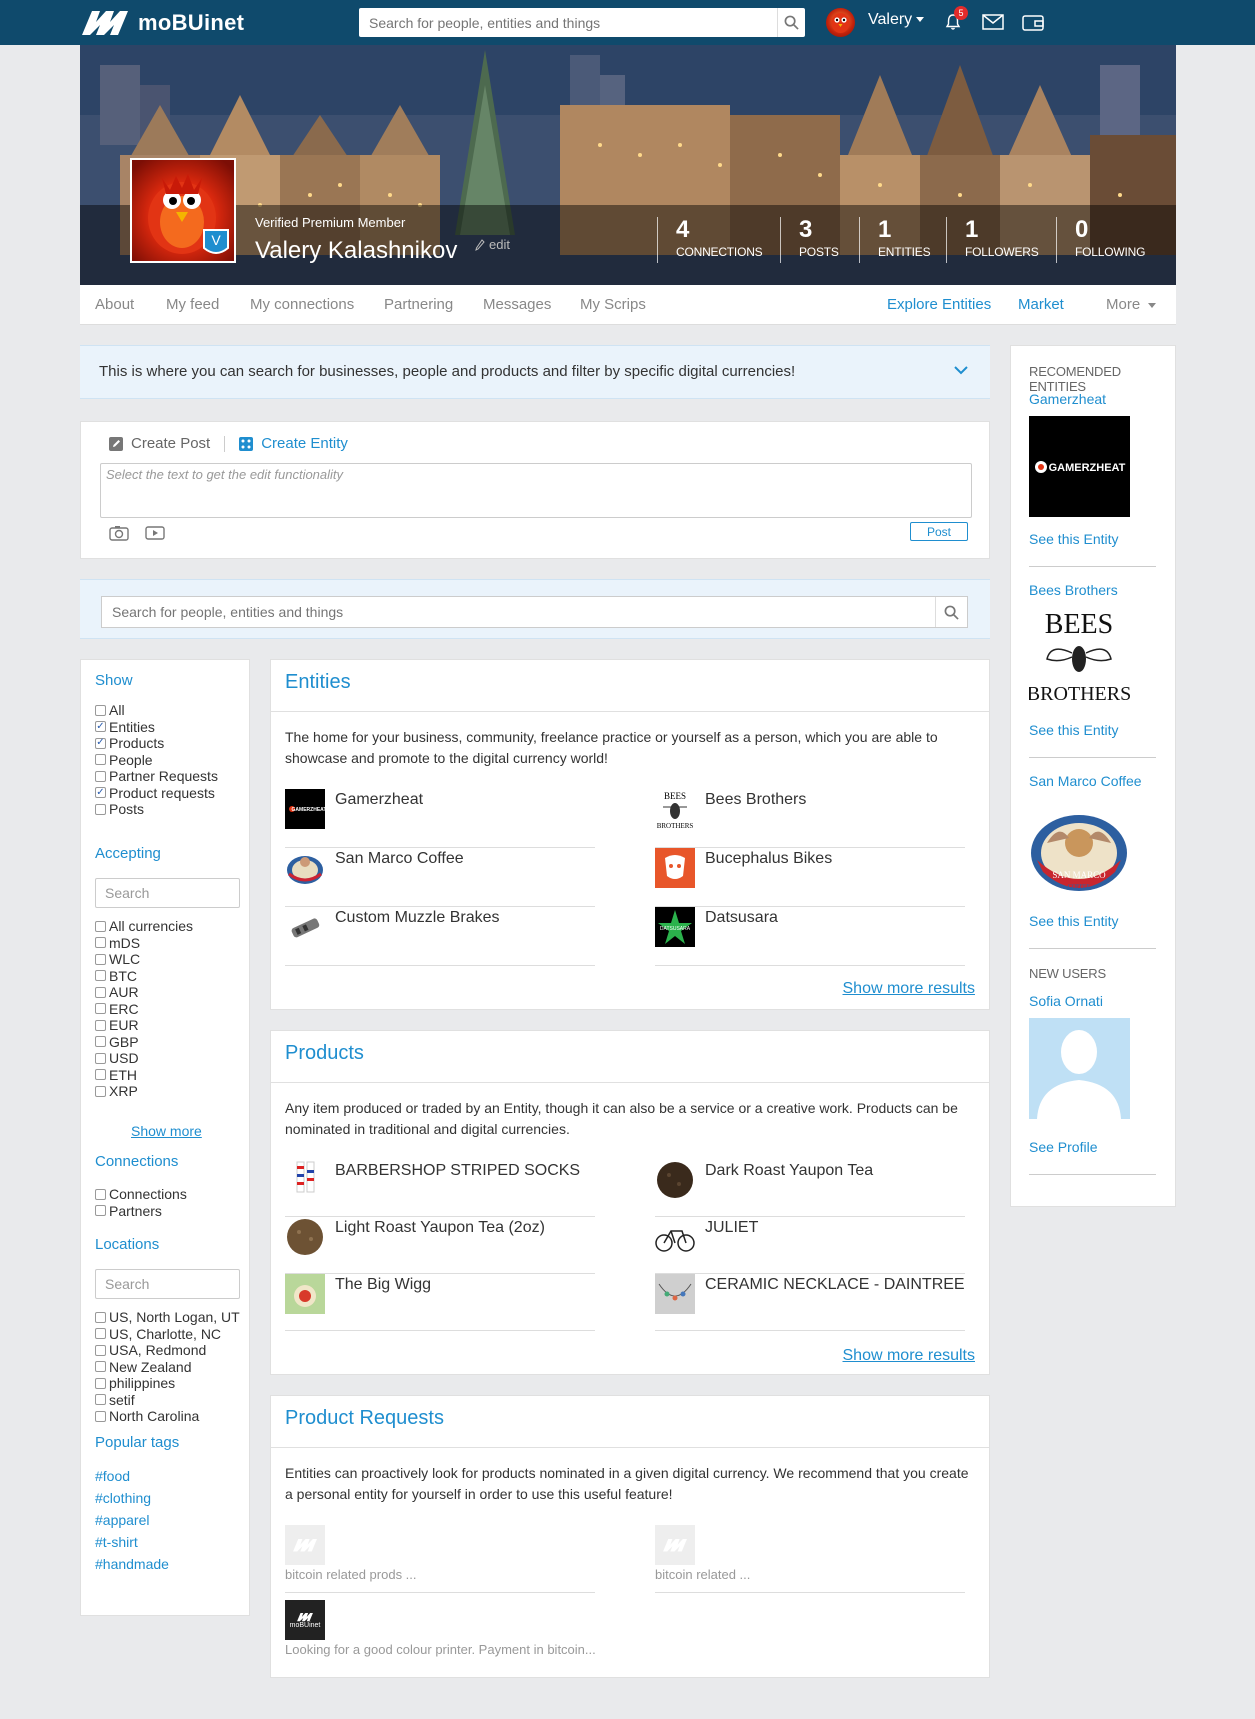 This screenshot has width=1255, height=1719. Describe the element at coordinates (440, 818) in the screenshot. I see `list-item: GAMERZHEAT Gamerzheat` at that location.